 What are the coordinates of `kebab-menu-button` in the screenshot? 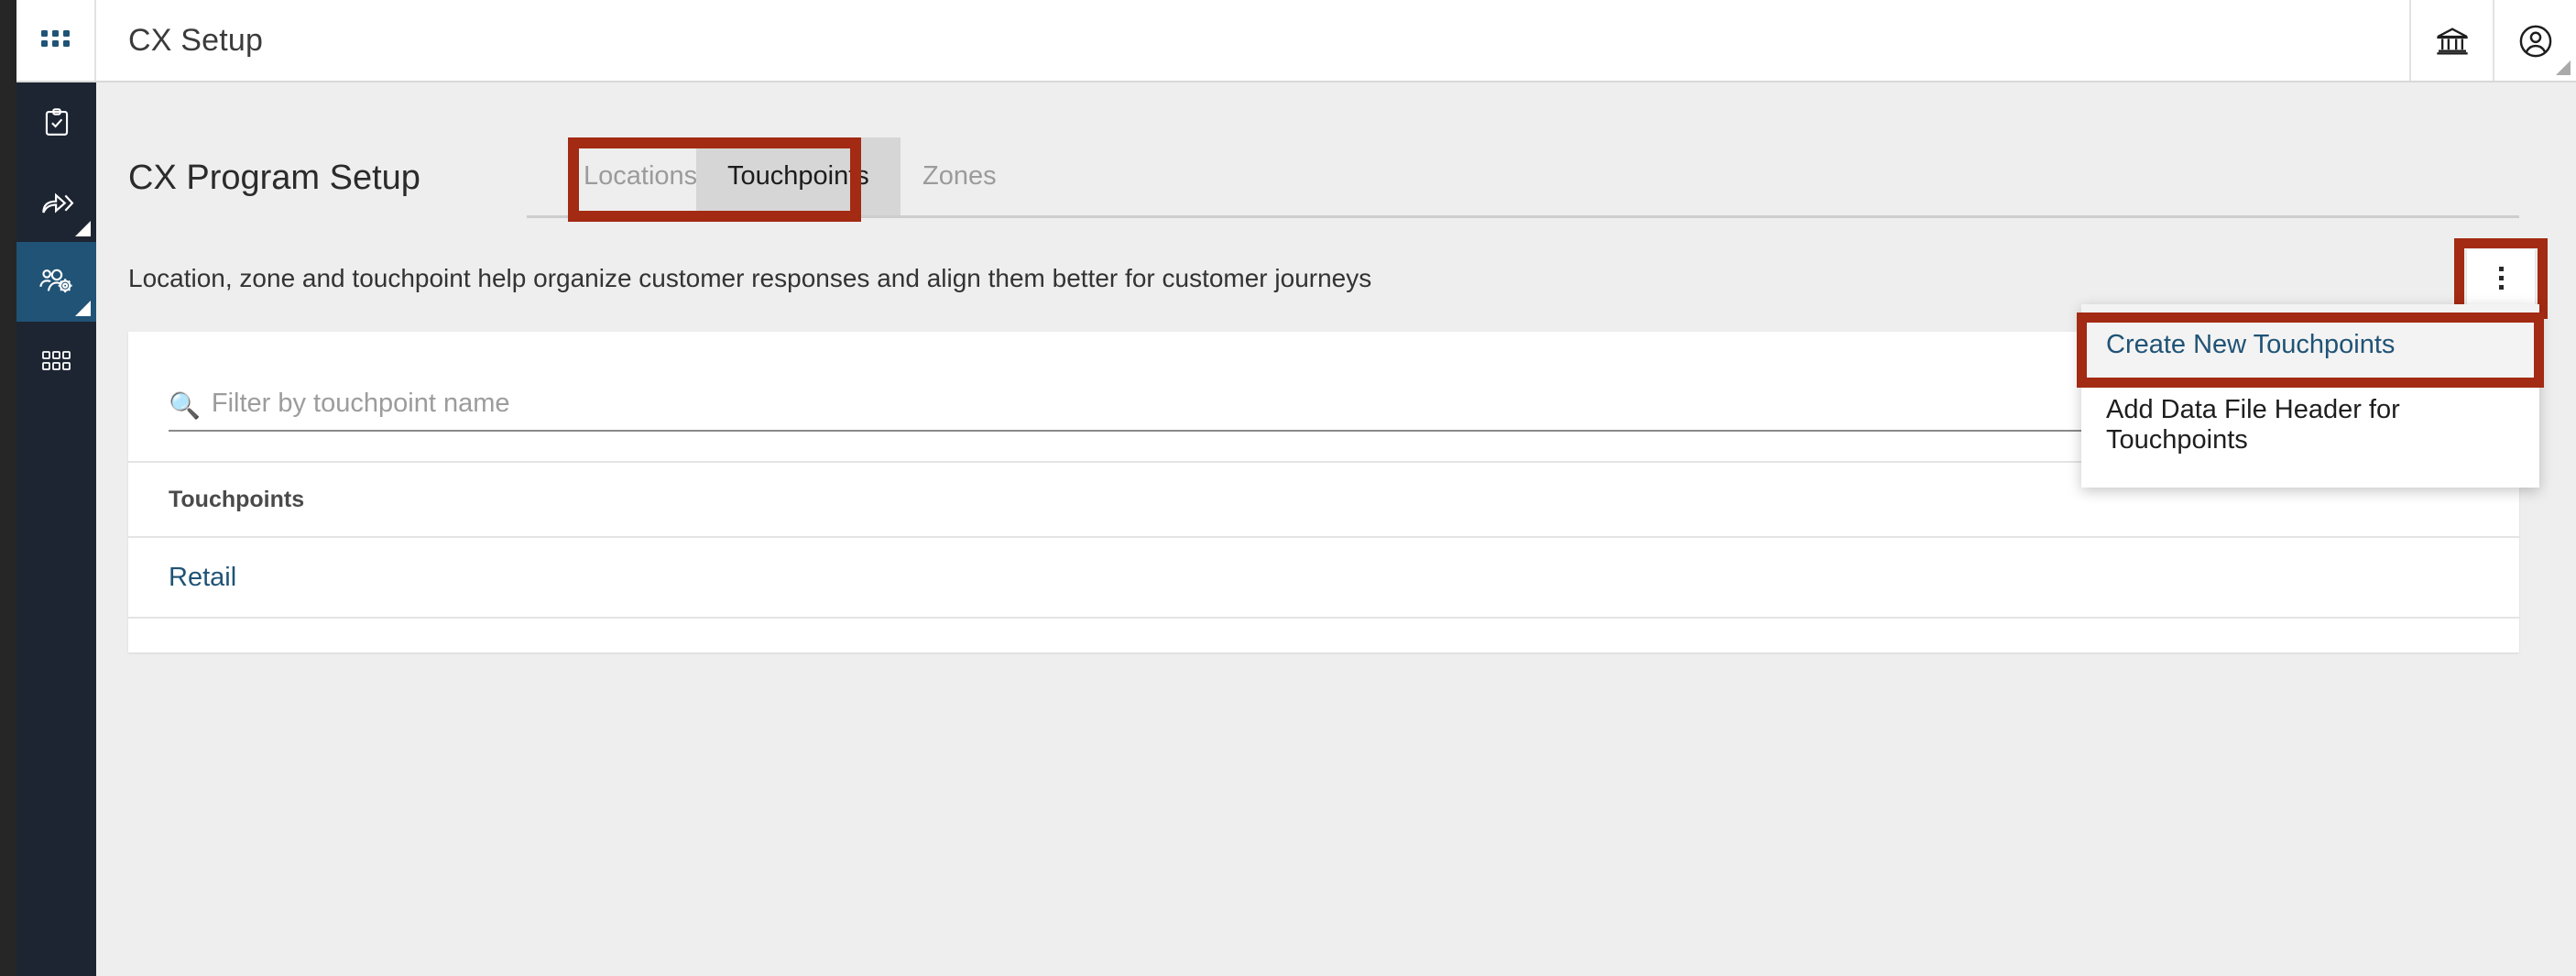 It's located at (2501, 277).